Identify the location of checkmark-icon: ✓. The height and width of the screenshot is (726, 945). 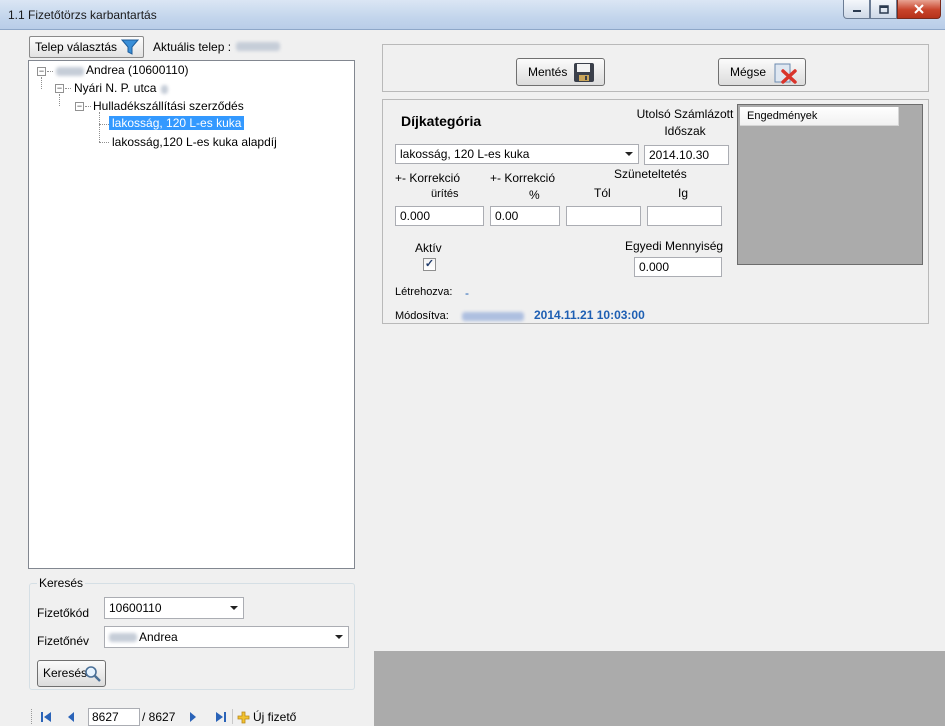
(429, 264).